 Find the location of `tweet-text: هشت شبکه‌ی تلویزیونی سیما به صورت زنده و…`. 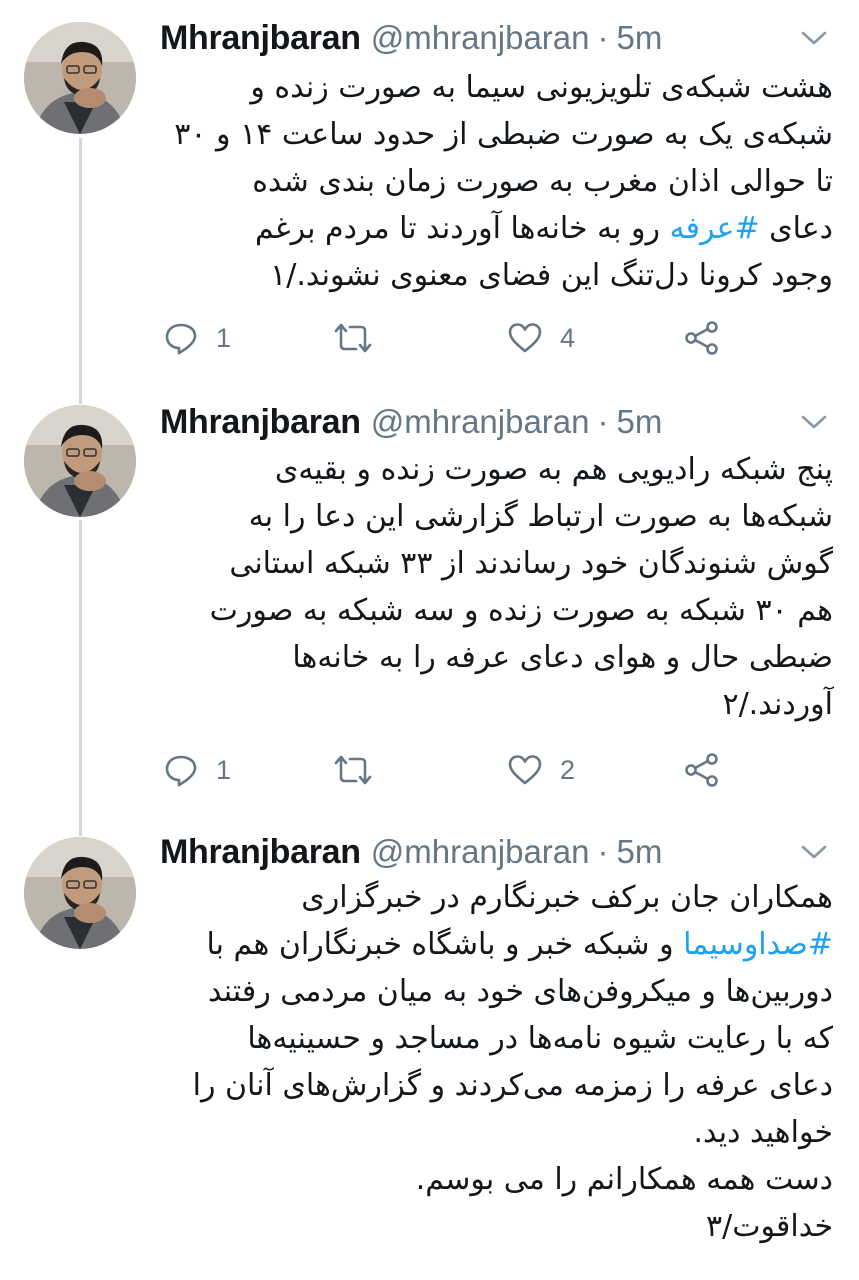

tweet-text: هشت شبکه‌ی تلویزیونی سیما به صورت زنده و… is located at coordinates (491, 181).